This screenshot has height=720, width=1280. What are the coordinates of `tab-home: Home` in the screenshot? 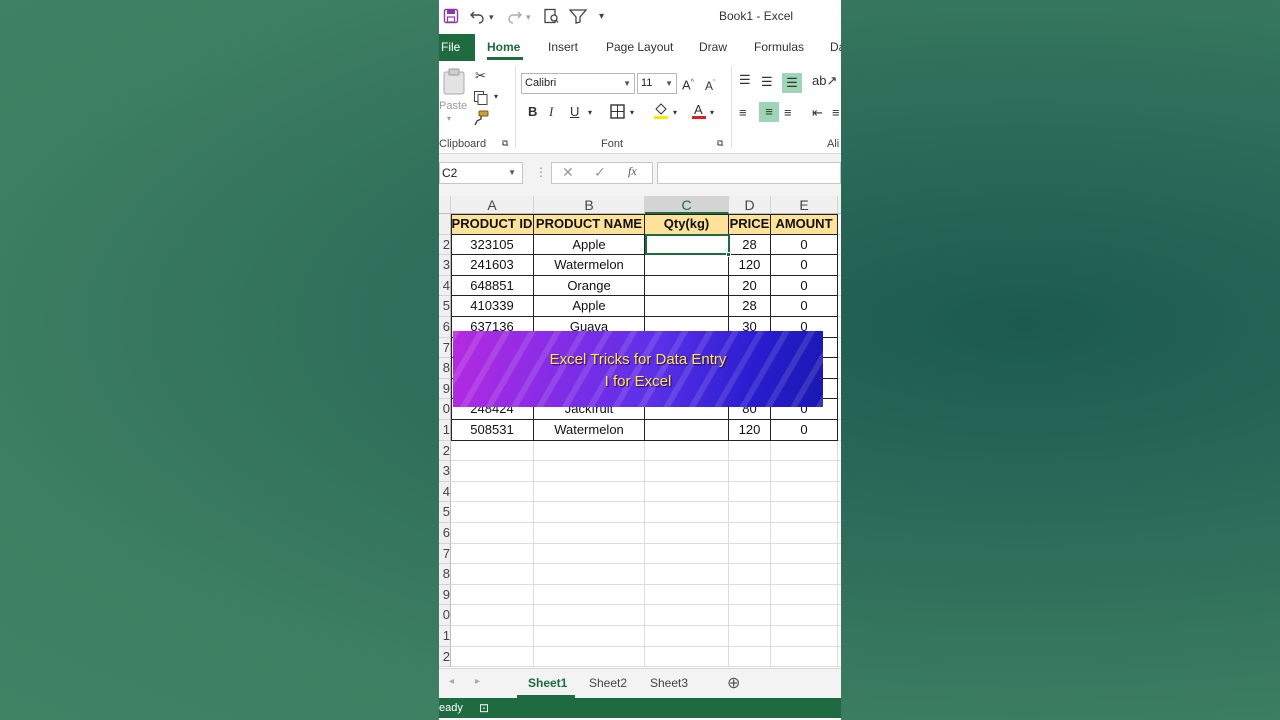 It's located at (503, 47).